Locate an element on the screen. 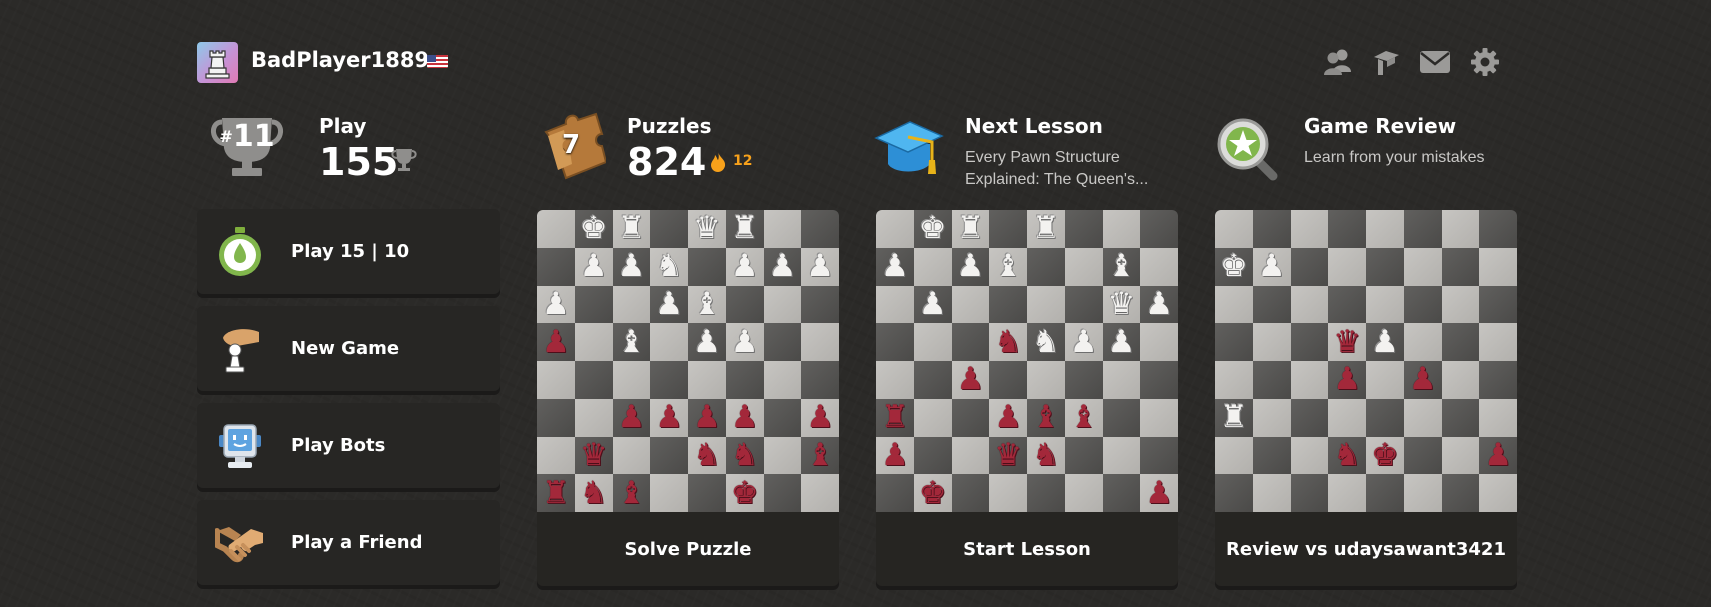 Image resolution: width=1711 pixels, height=607 pixels. board-square: ♚ is located at coordinates (593, 229).